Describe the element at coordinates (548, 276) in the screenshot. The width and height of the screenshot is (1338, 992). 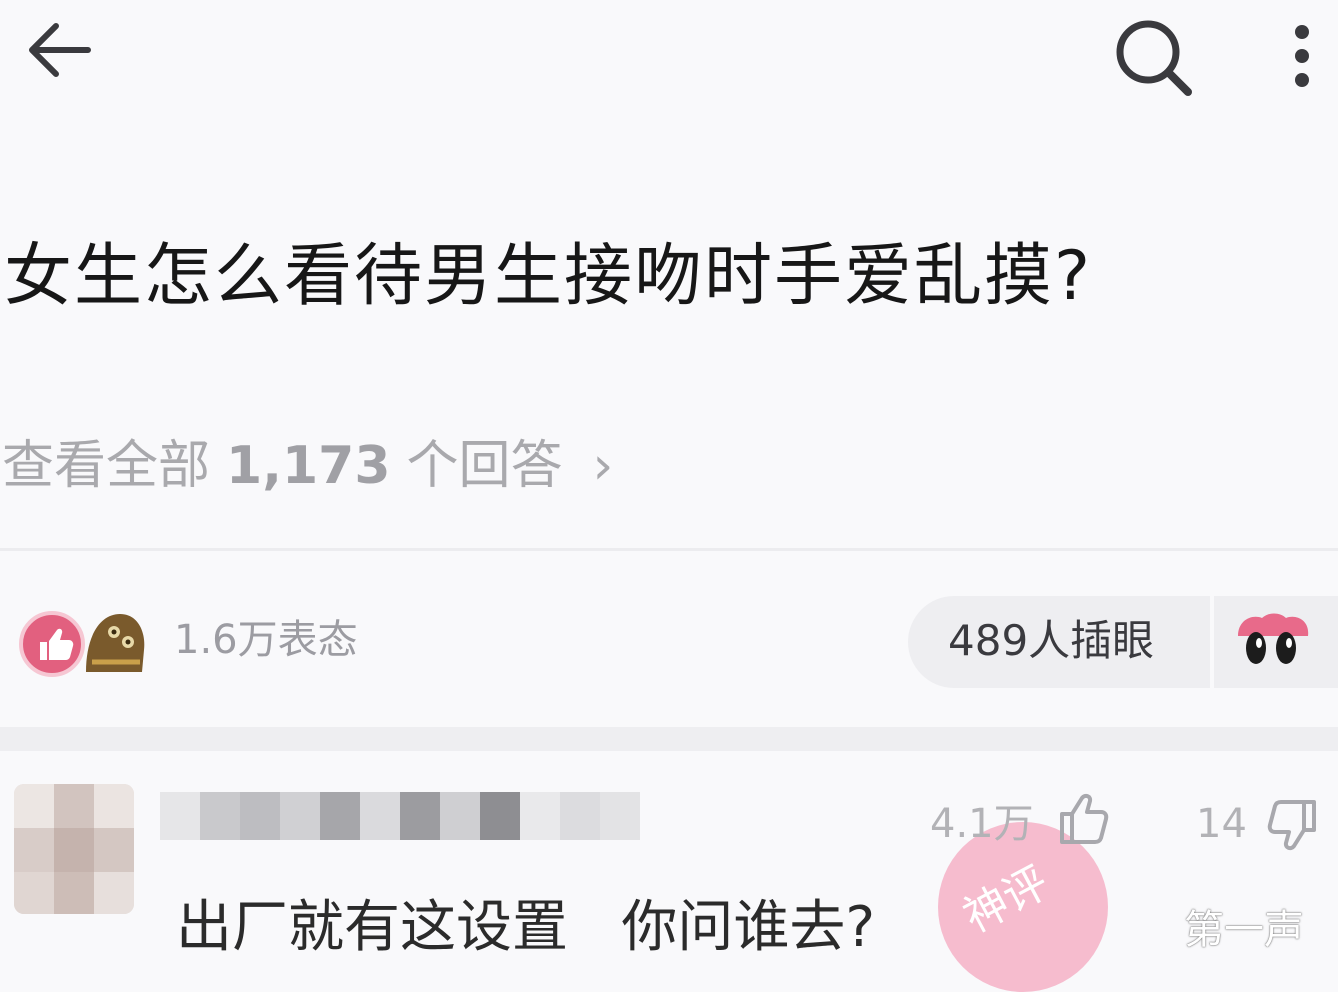
I see `question-title: 女生怎么看待男生接吻时手爱乱摸?` at that location.